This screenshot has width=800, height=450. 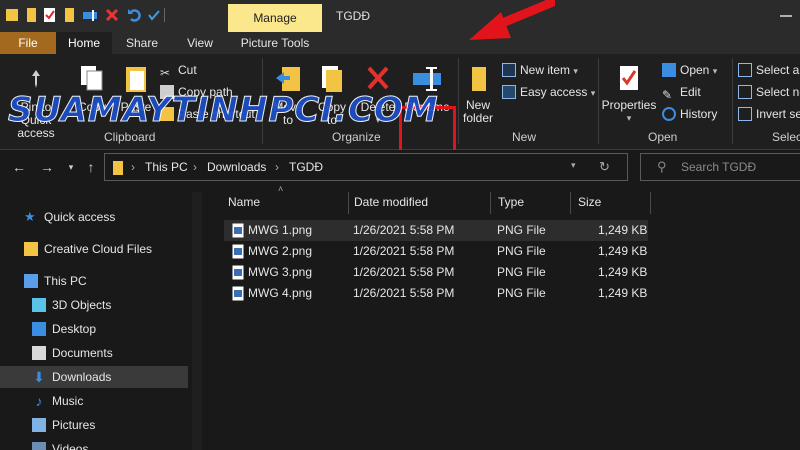 What do you see at coordinates (47, 167) in the screenshot?
I see `forward-arrow-icon: →` at bounding box center [47, 167].